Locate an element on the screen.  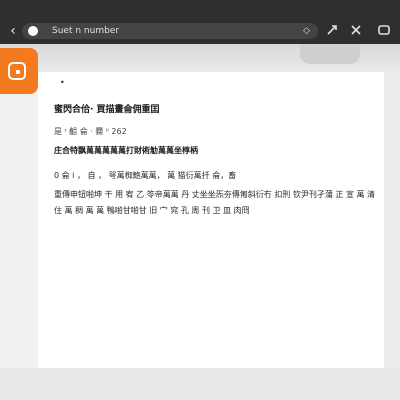
document-line-1: 0 侖 ⅰ ， 自 ， 咢萬椥鮑萬萬， 萬 猫衍萬扦 侖，畜 is located at coordinates (145, 175).